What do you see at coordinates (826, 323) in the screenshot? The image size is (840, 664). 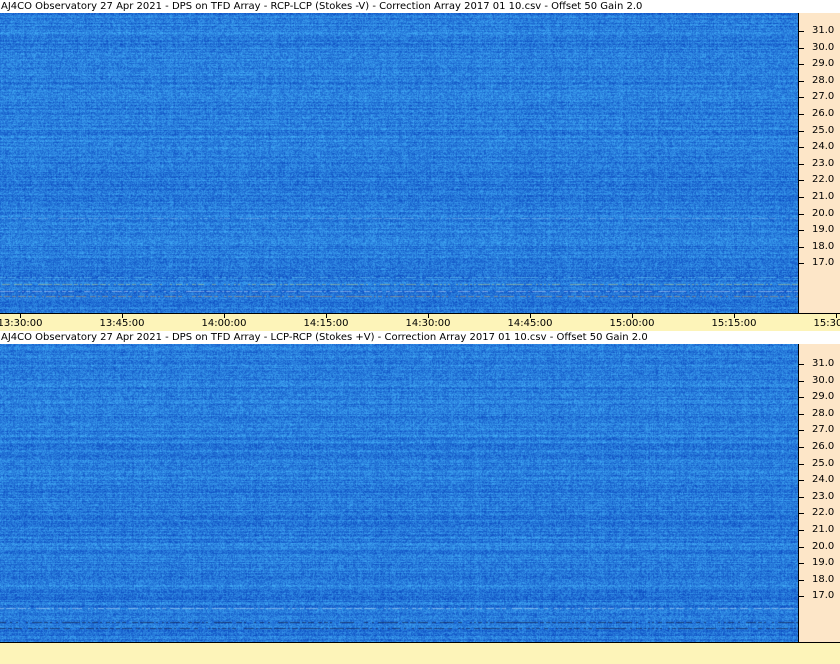 I see `time-tick-label: 15:30:00` at bounding box center [826, 323].